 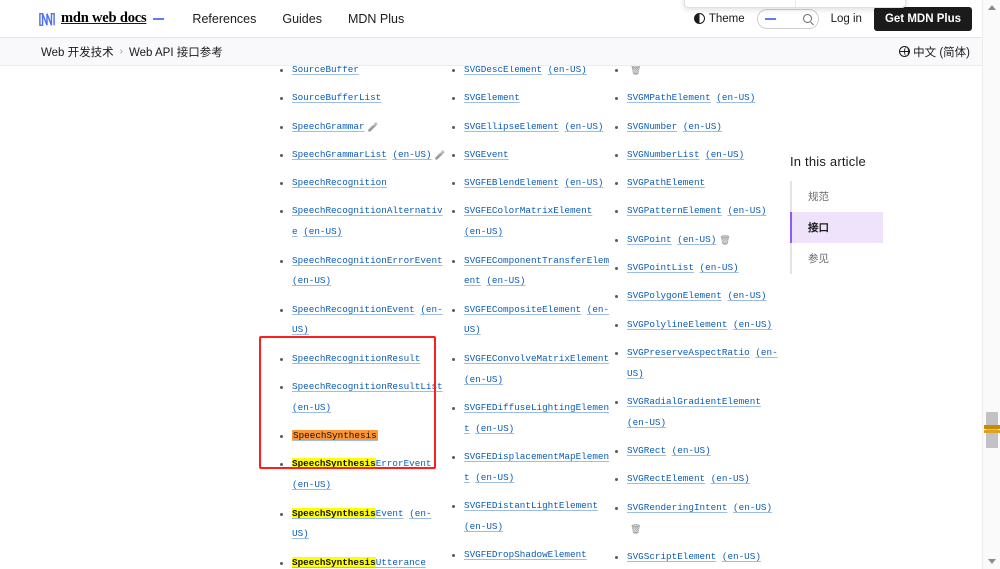 What do you see at coordinates (528, 210) in the screenshot?
I see `api-link: SVGFEColorMatrixElement` at bounding box center [528, 210].